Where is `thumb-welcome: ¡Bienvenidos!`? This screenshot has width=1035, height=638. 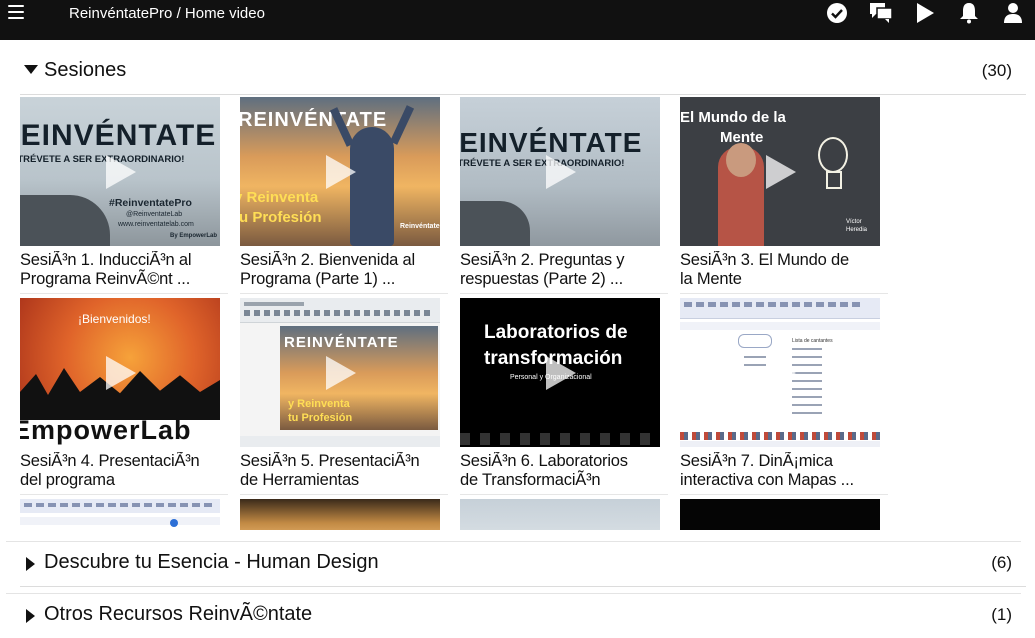
thumb-welcome: ¡Bienvenidos! is located at coordinates (114, 319).